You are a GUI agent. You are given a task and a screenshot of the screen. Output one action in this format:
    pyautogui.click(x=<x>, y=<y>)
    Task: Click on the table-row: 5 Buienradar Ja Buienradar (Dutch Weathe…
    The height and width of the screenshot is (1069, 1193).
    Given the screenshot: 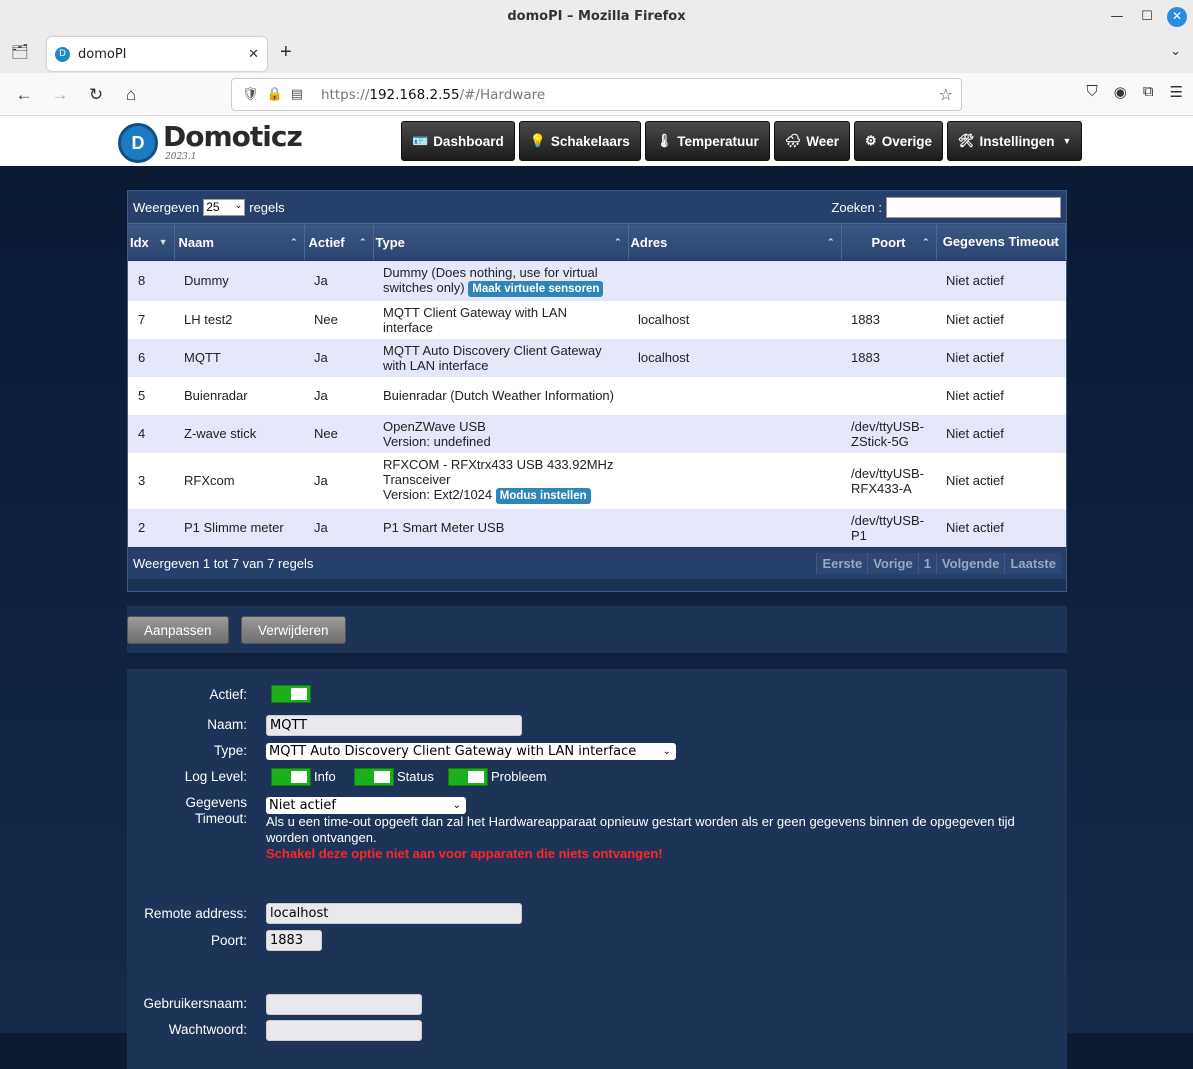 What is the action you would take?
    pyautogui.click(x=597, y=395)
    